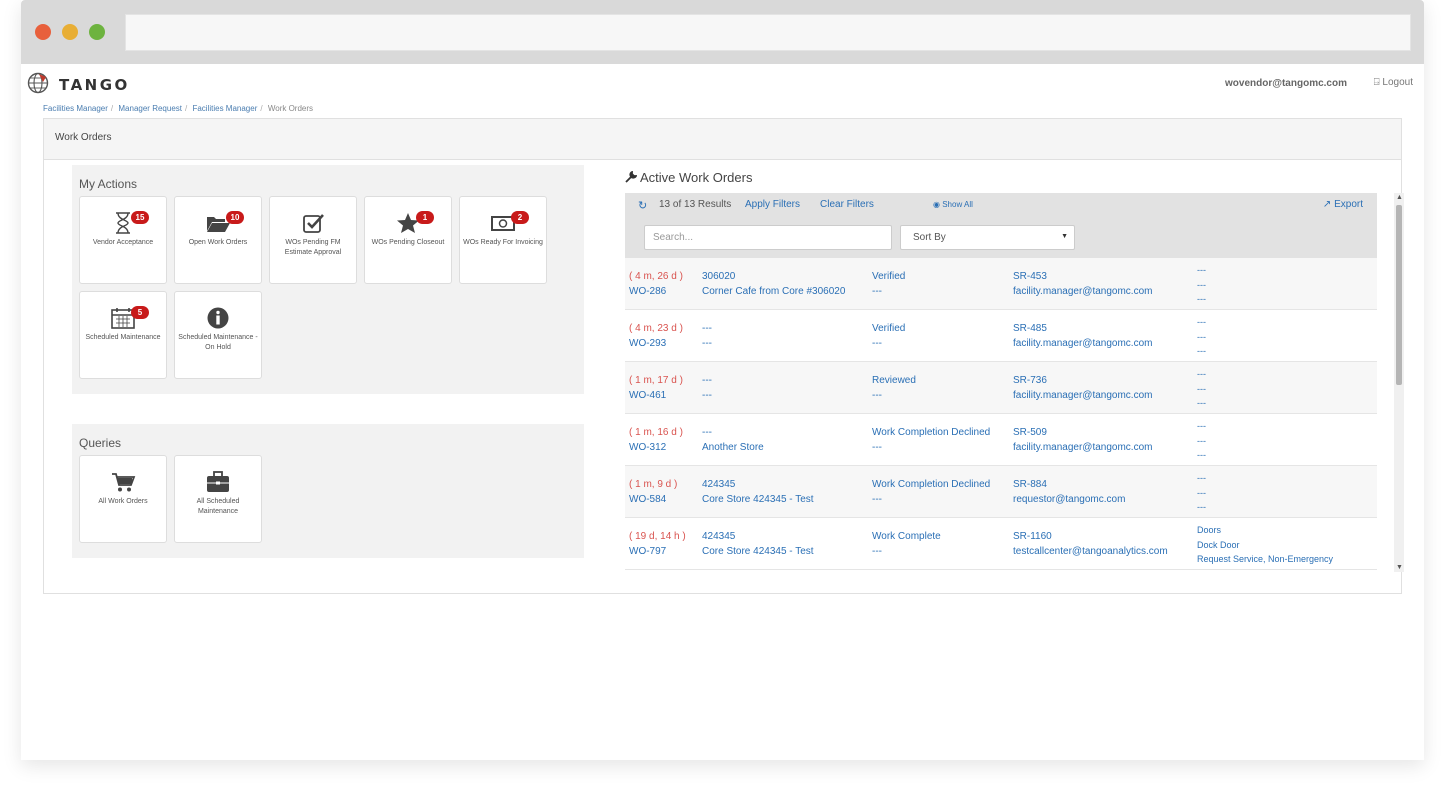  What do you see at coordinates (97, 32) in the screenshot?
I see `maximize-window-button` at bounding box center [97, 32].